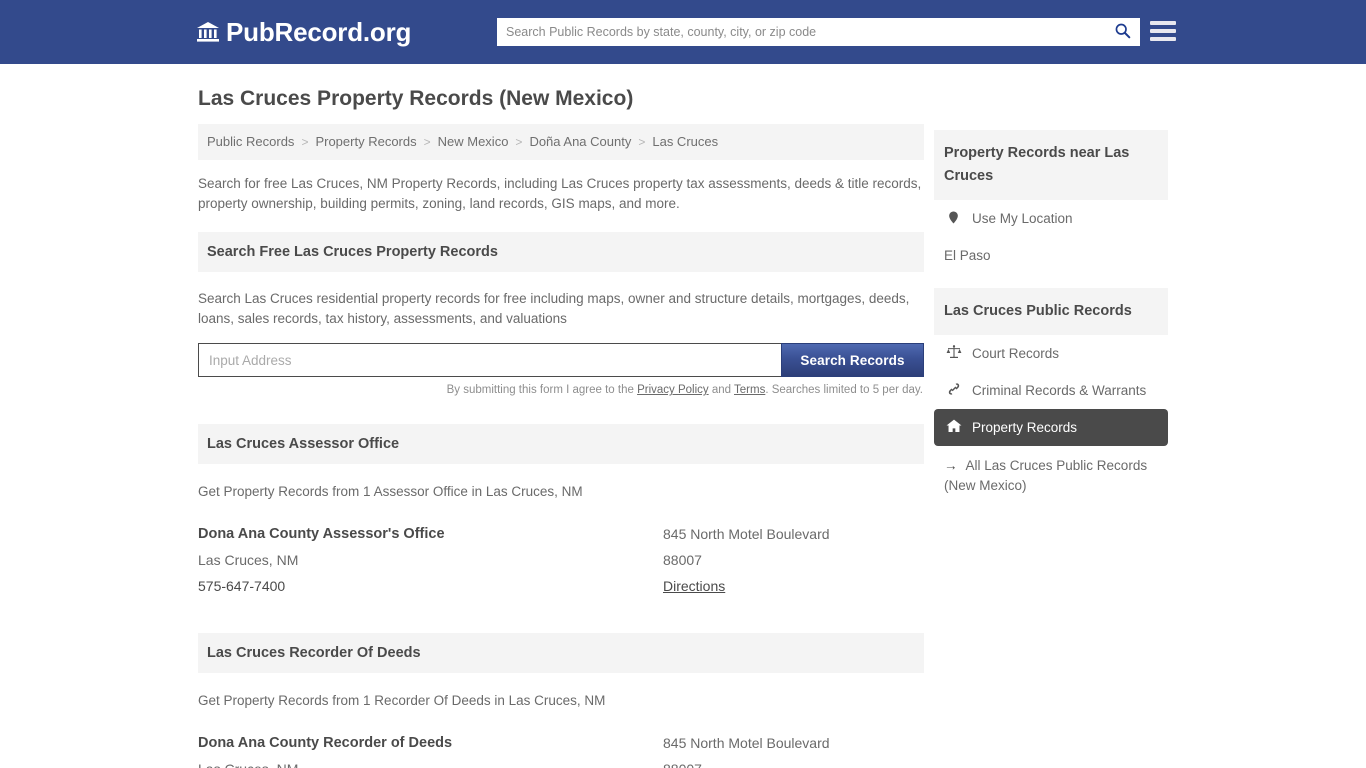  I want to click on directions-link: Directions, so click(694, 586).